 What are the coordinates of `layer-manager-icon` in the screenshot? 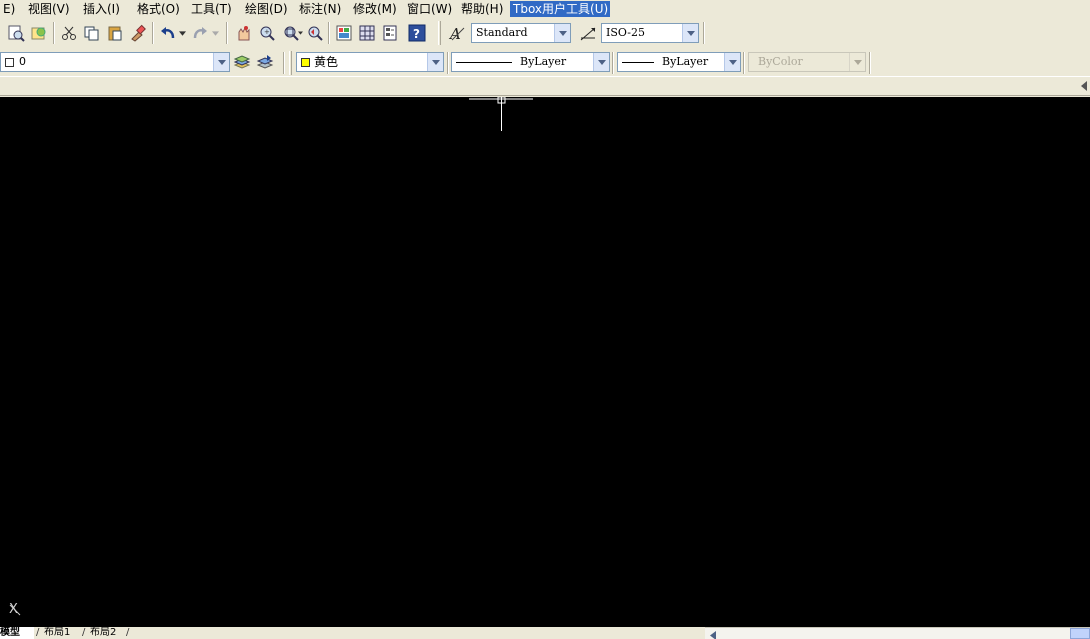 It's located at (242, 62).